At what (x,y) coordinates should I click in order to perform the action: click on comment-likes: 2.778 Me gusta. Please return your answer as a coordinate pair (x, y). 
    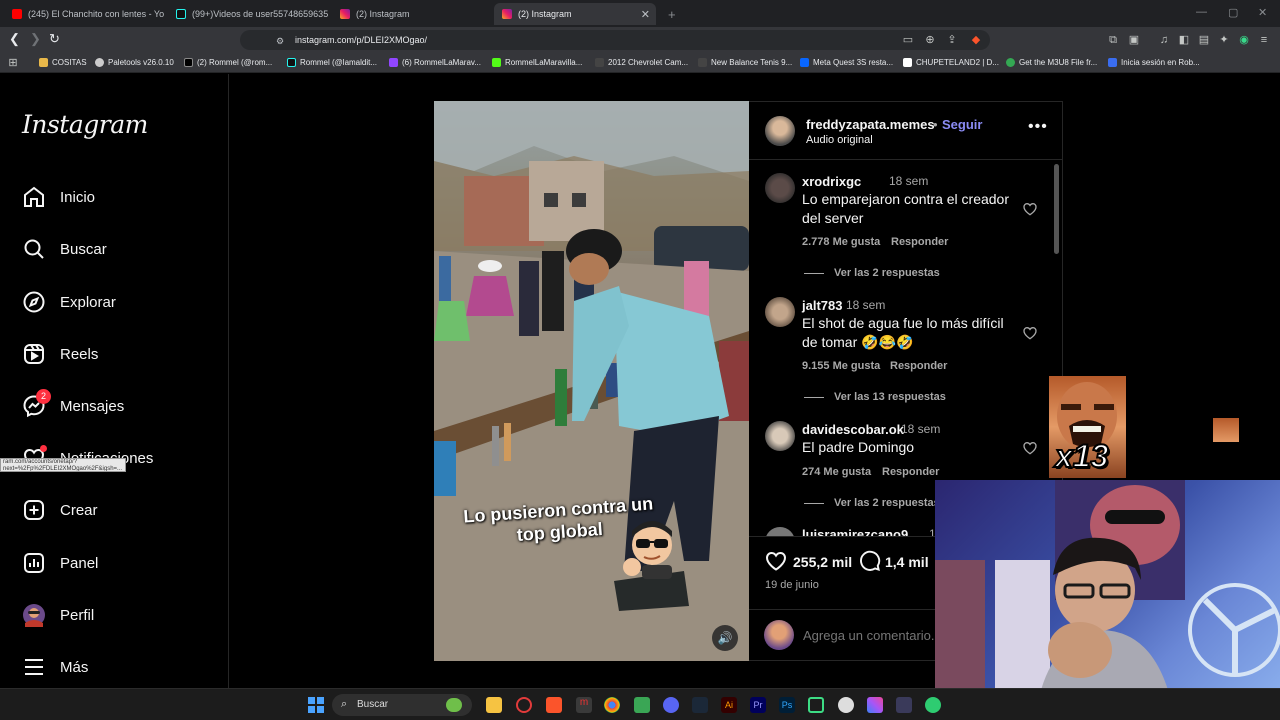
    Looking at the image, I should click on (841, 242).